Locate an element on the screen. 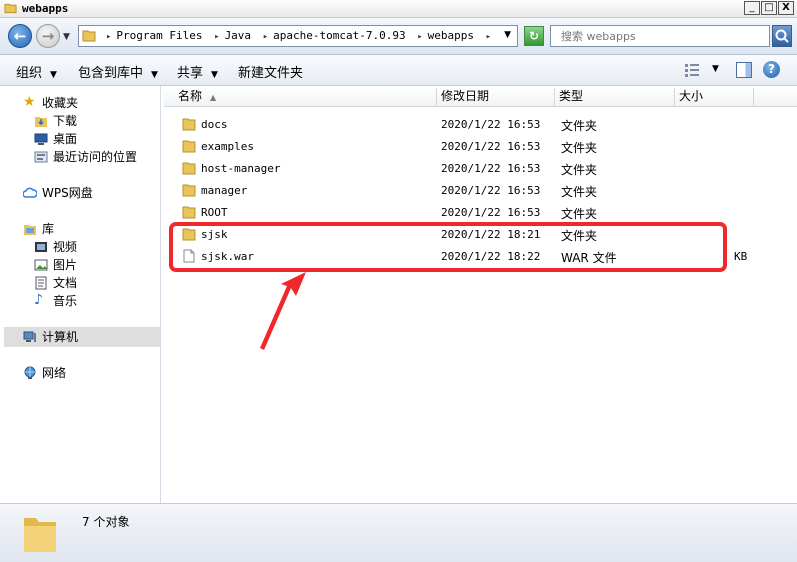  nav-label: 最近访问的位置 is located at coordinates (95, 157).